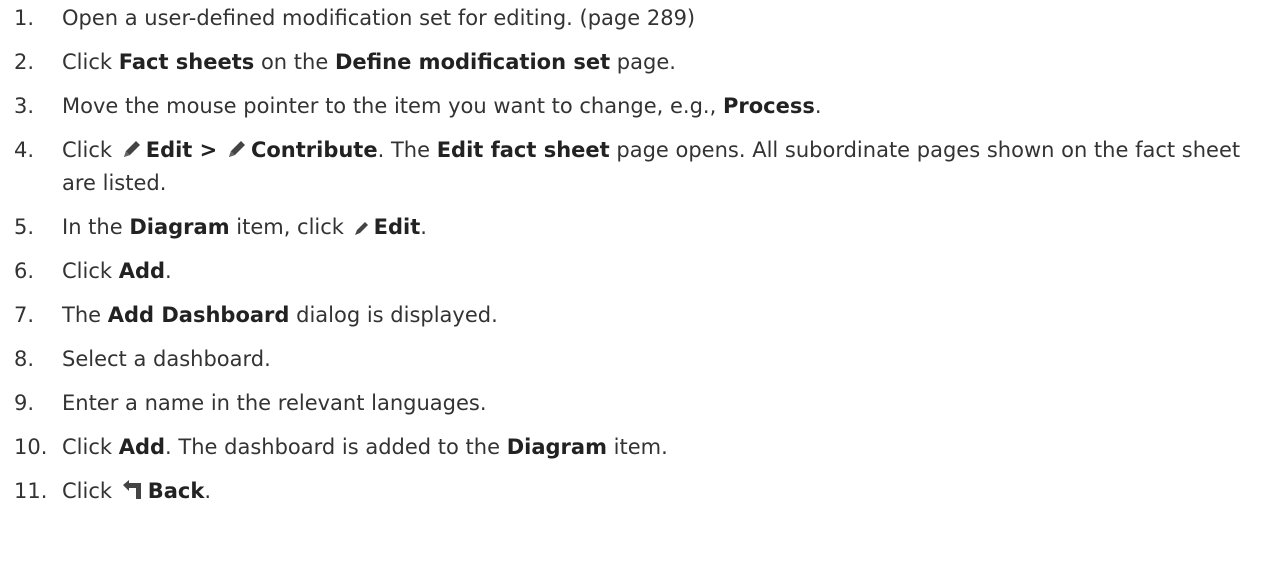 The height and width of the screenshot is (587, 1267). Describe the element at coordinates (176, 491) in the screenshot. I see `ui-term: Back` at that location.